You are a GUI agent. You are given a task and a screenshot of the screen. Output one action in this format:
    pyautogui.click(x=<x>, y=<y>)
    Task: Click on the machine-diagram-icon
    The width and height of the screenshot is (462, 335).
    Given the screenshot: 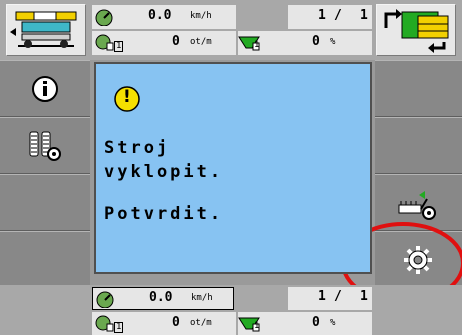 What is the action you would take?
    pyautogui.click(x=43, y=29)
    